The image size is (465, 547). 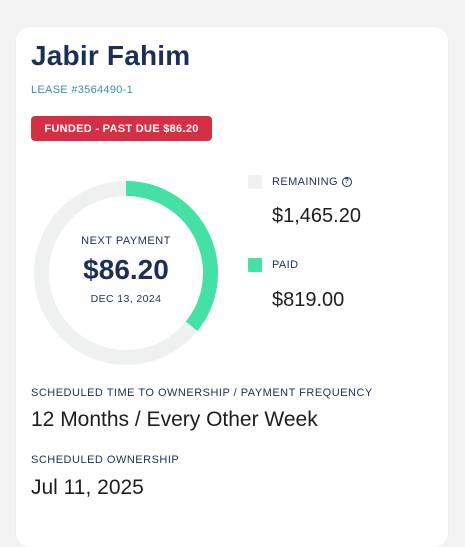 I want to click on ownership-label: SCHEDULED OWNERSHIP, so click(x=105, y=460).